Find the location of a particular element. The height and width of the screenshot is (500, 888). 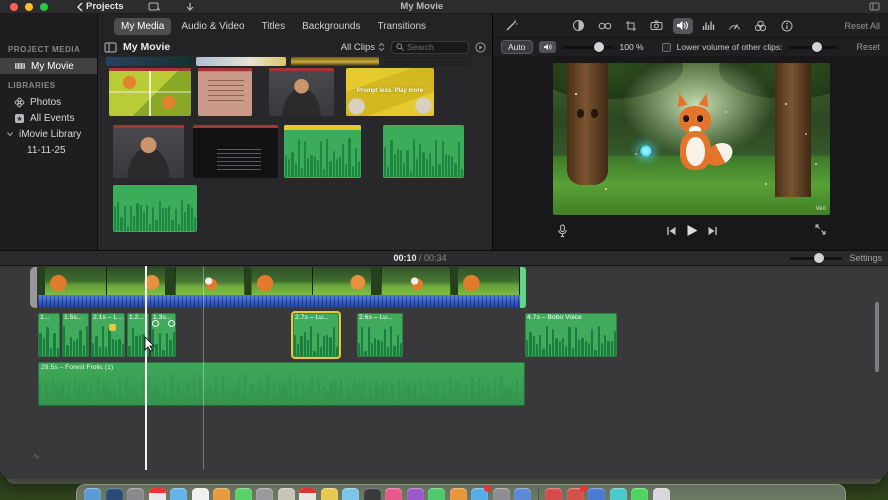

next-frame-button is located at coordinates (712, 231).